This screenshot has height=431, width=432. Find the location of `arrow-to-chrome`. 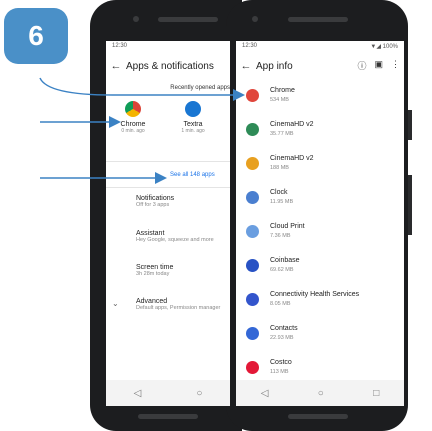

arrow-to-chrome is located at coordinates (142, 89).